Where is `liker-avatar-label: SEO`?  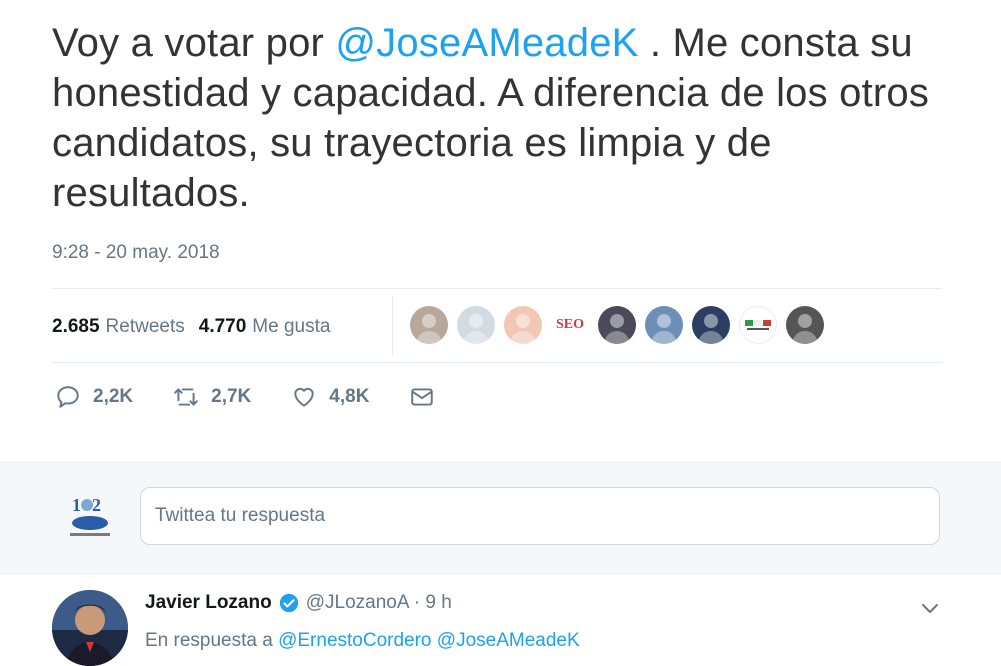
liker-avatar-label: SEO is located at coordinates (569, 324).